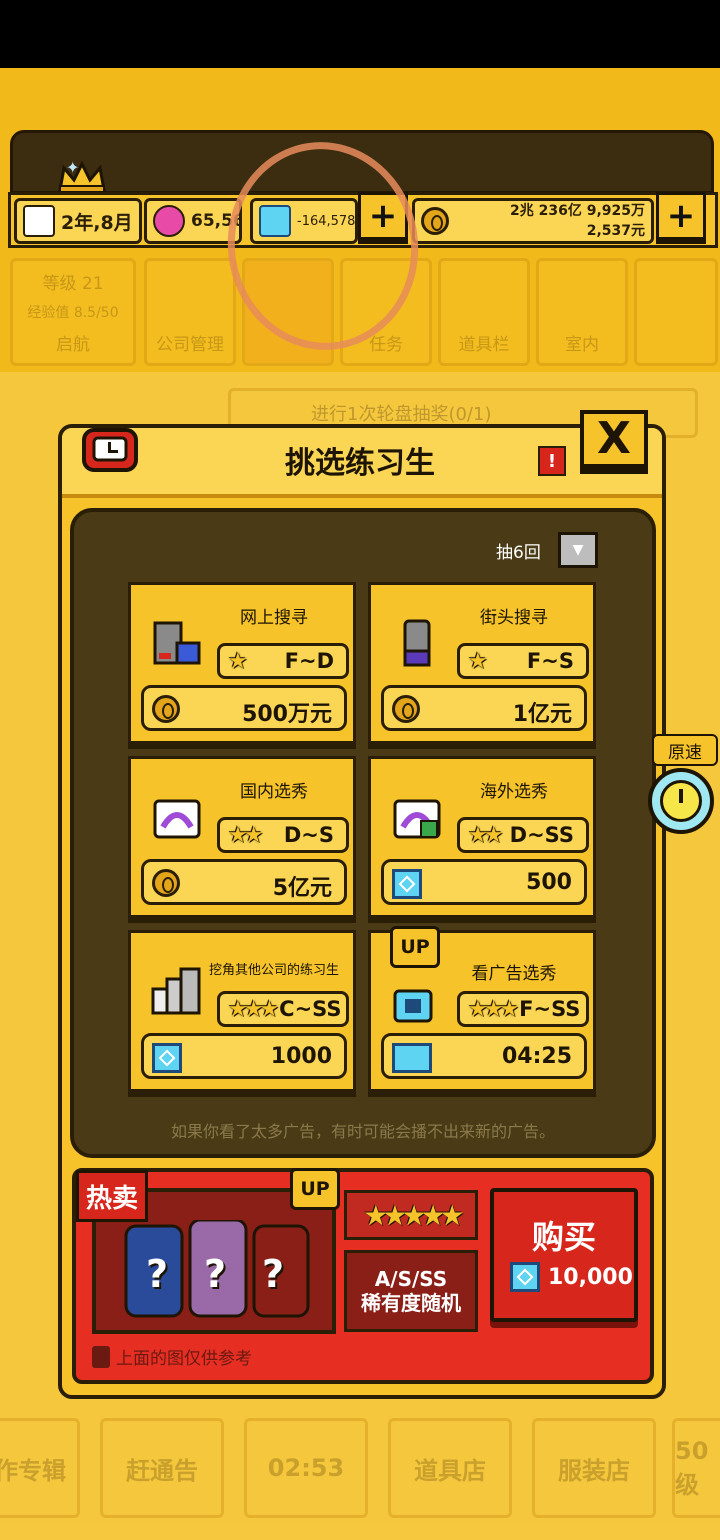 Image resolution: width=720 pixels, height=1540 pixels. I want to click on draw-count-label: 抽6回, so click(518, 553).